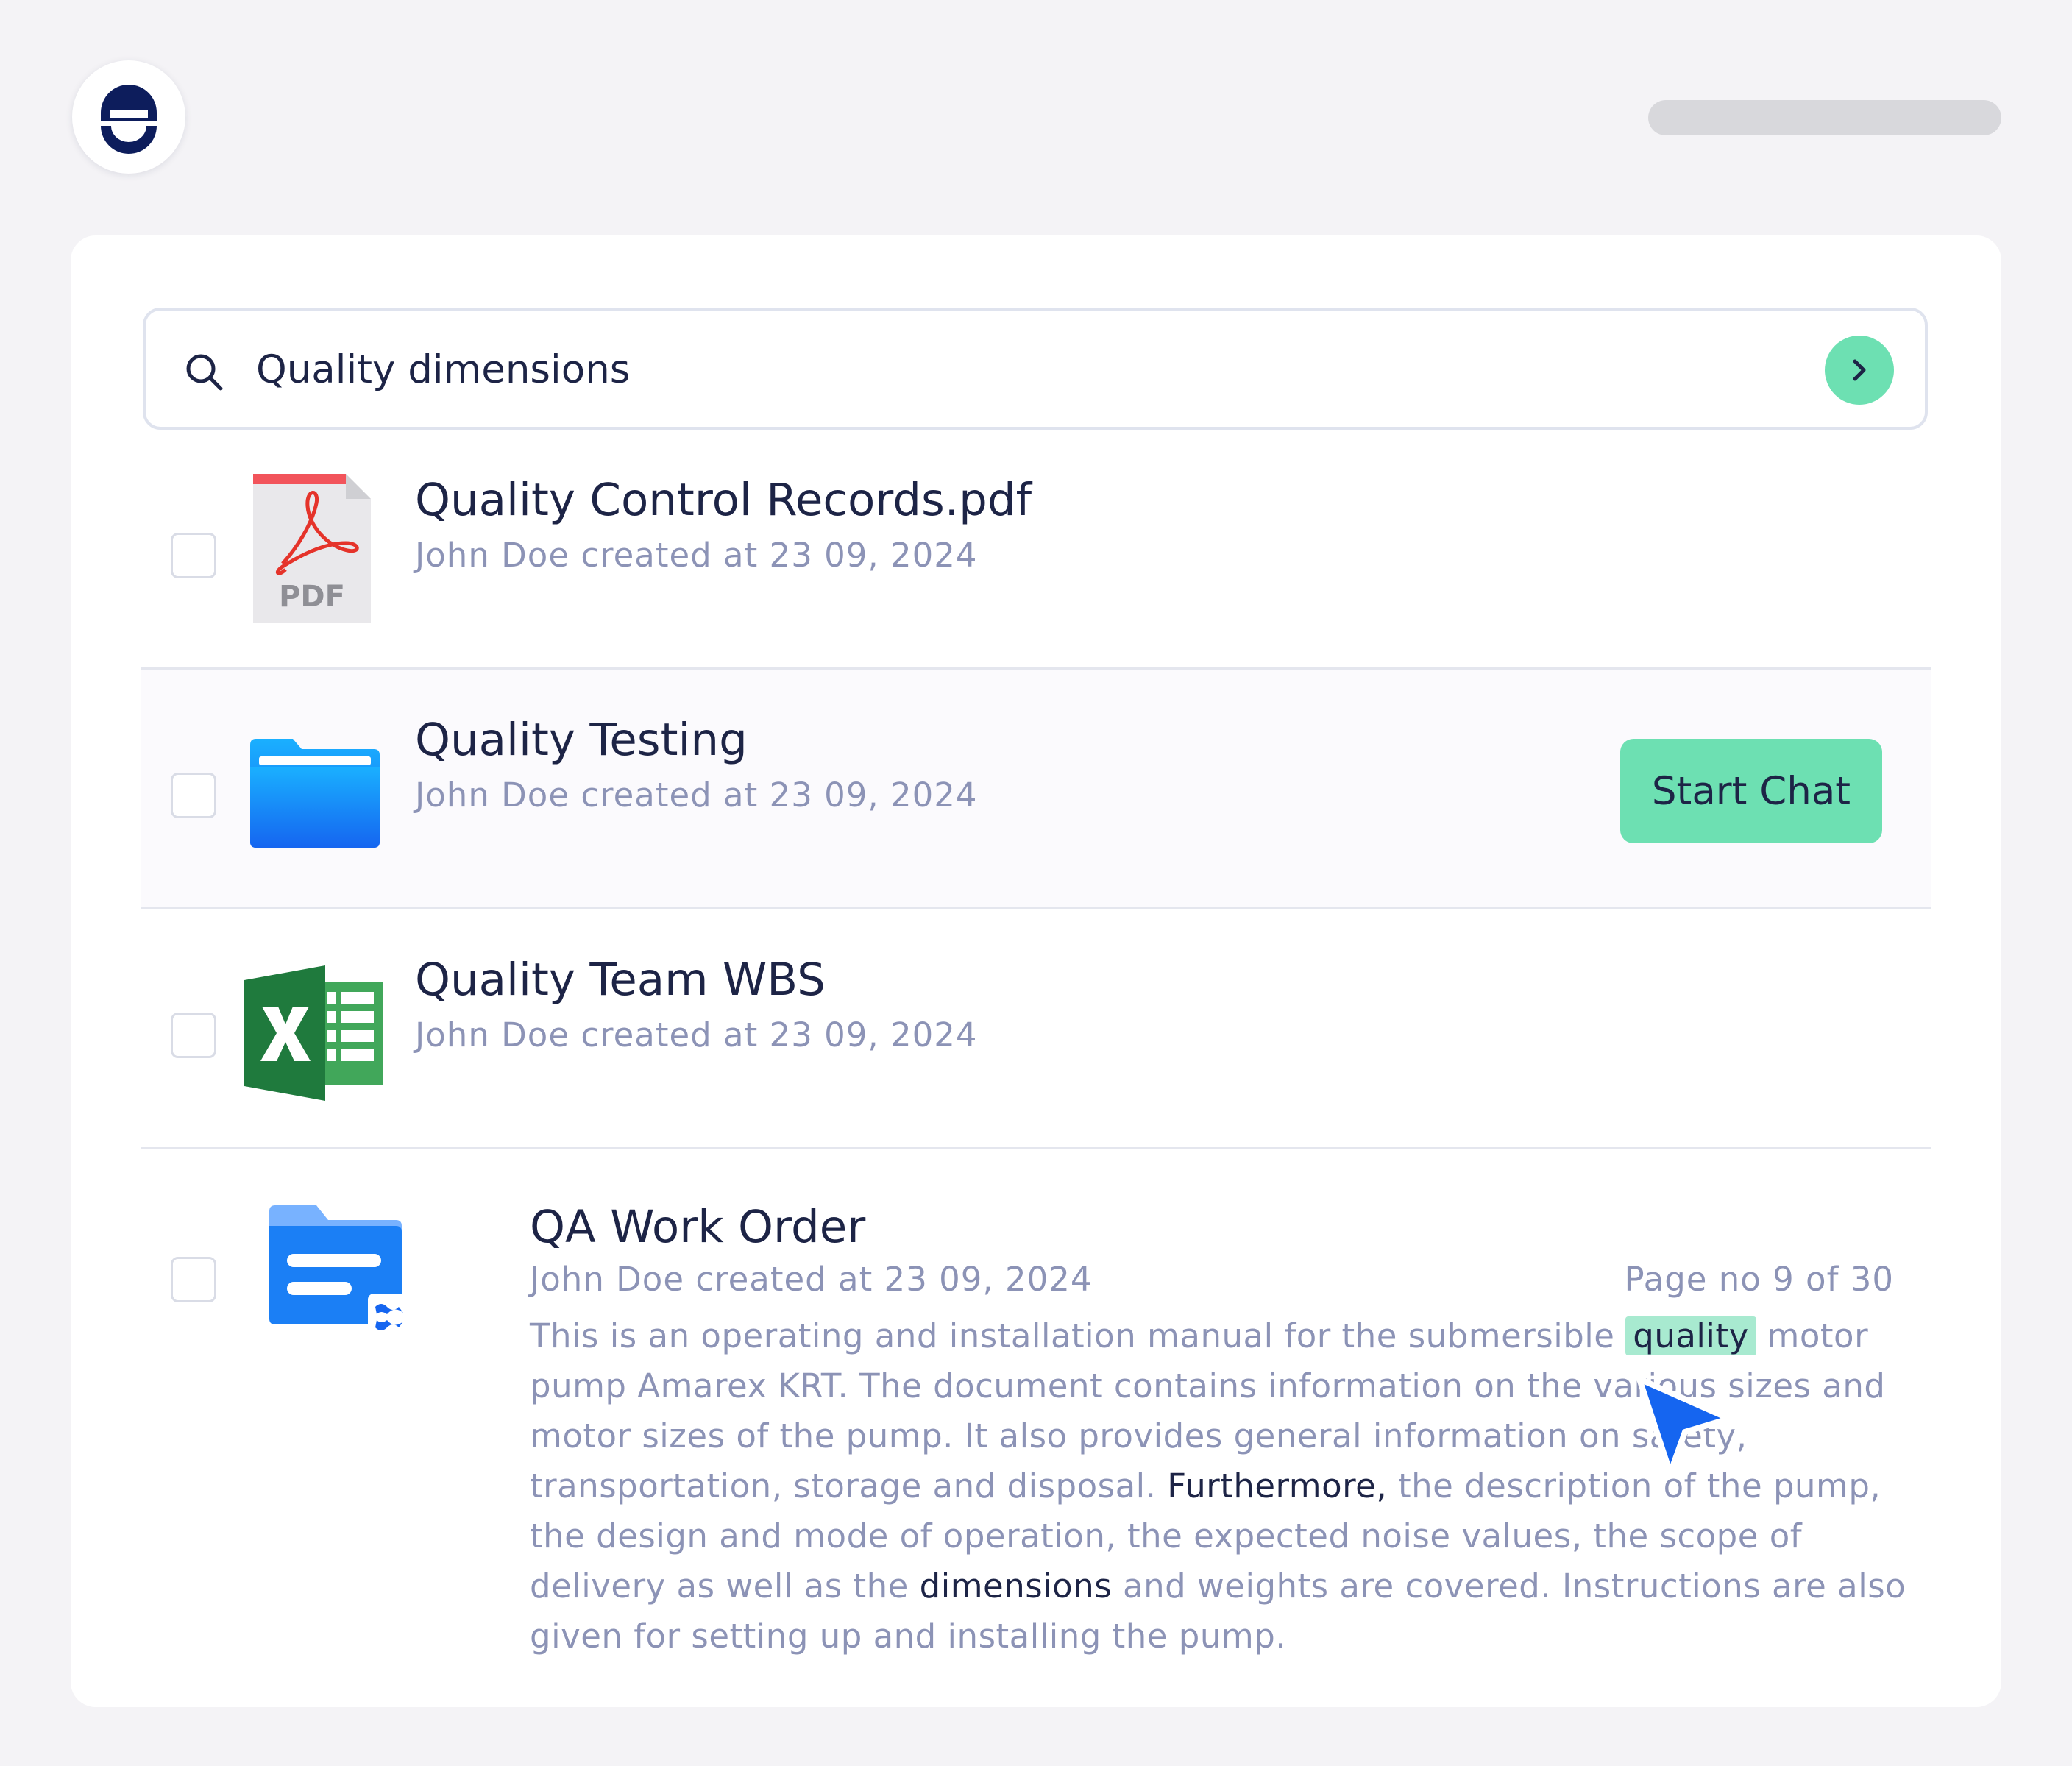 This screenshot has width=2072, height=1766. I want to click on result-title: Quality Team WBS, so click(620, 980).